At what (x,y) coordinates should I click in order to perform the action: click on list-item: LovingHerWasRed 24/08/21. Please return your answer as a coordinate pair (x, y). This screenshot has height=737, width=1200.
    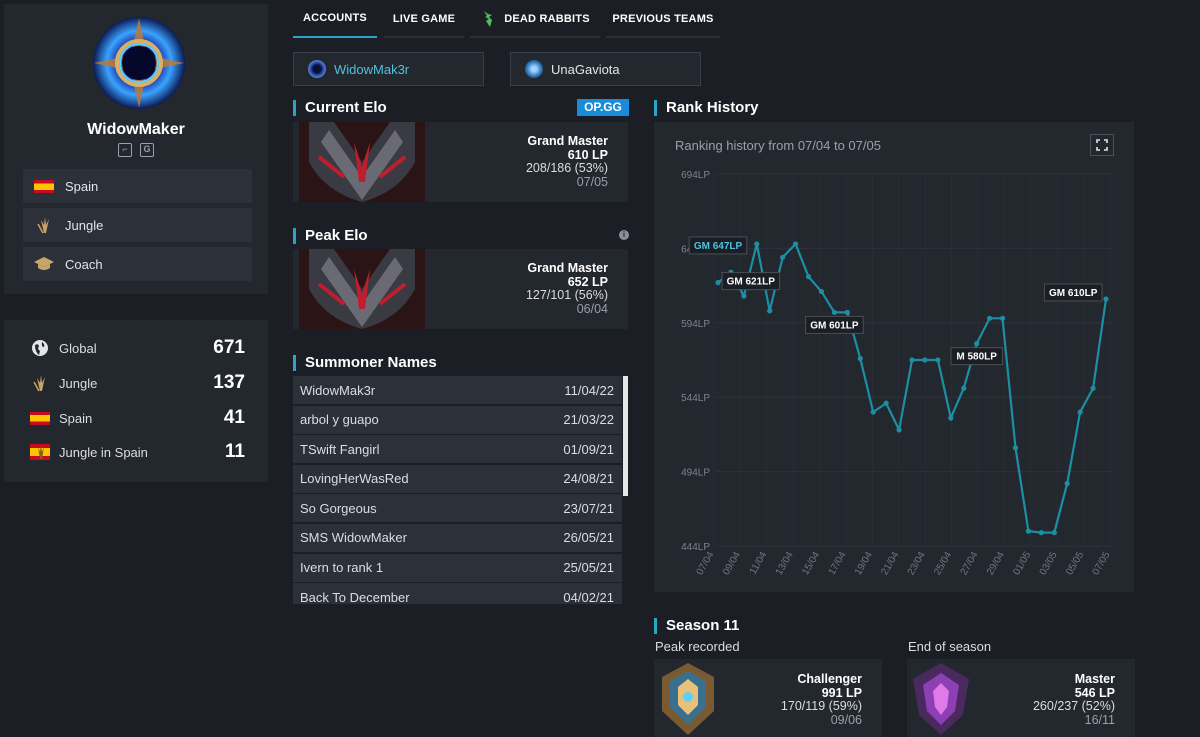
    Looking at the image, I should click on (457, 478).